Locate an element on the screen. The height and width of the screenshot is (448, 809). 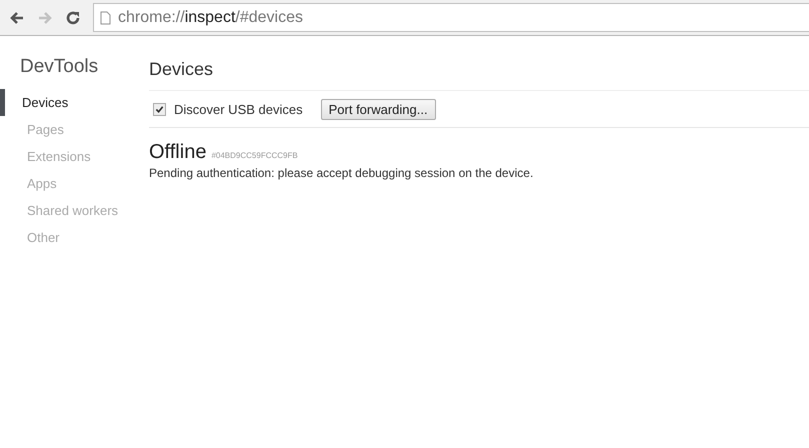
sidebar-item: Apps is located at coordinates (64, 183).